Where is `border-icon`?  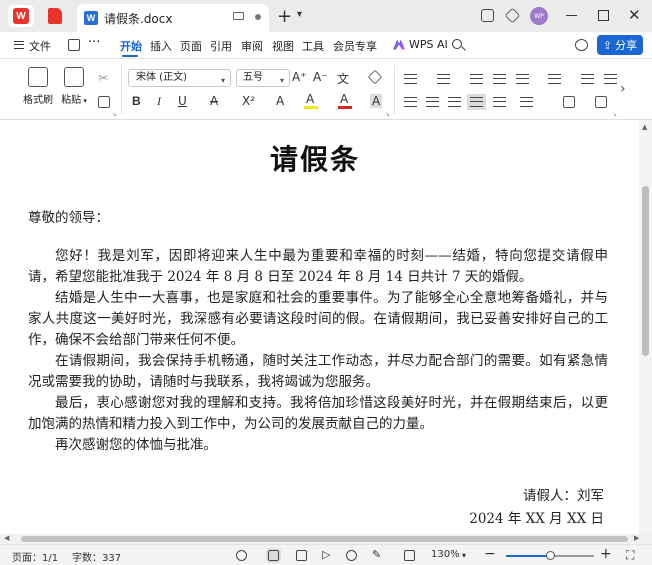 border-icon is located at coordinates (601, 102).